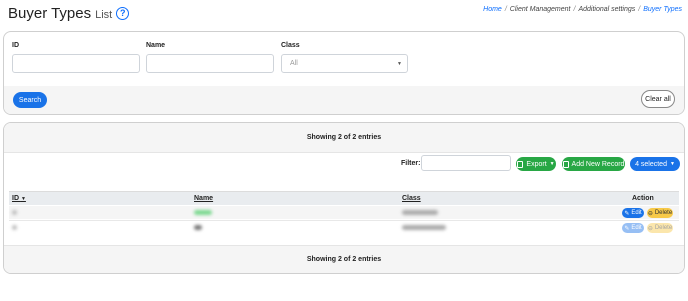 The width and height of the screenshot is (688, 301). I want to click on columns-selected-button: 4 selected ▼, so click(655, 164).